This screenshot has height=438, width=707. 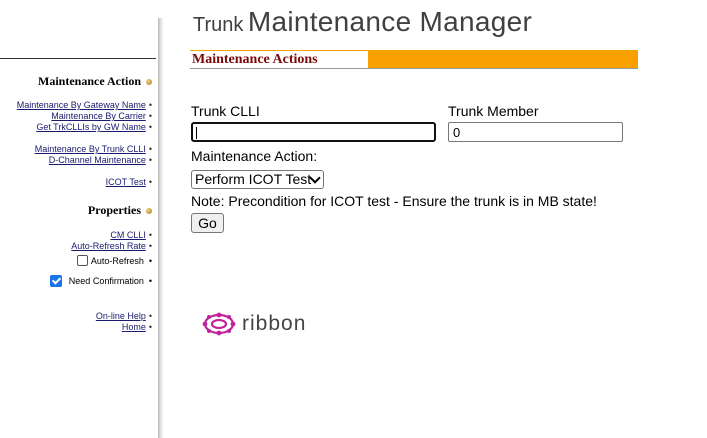 What do you see at coordinates (82, 260) in the screenshot?
I see `auto-refresh-checkbox` at bounding box center [82, 260].